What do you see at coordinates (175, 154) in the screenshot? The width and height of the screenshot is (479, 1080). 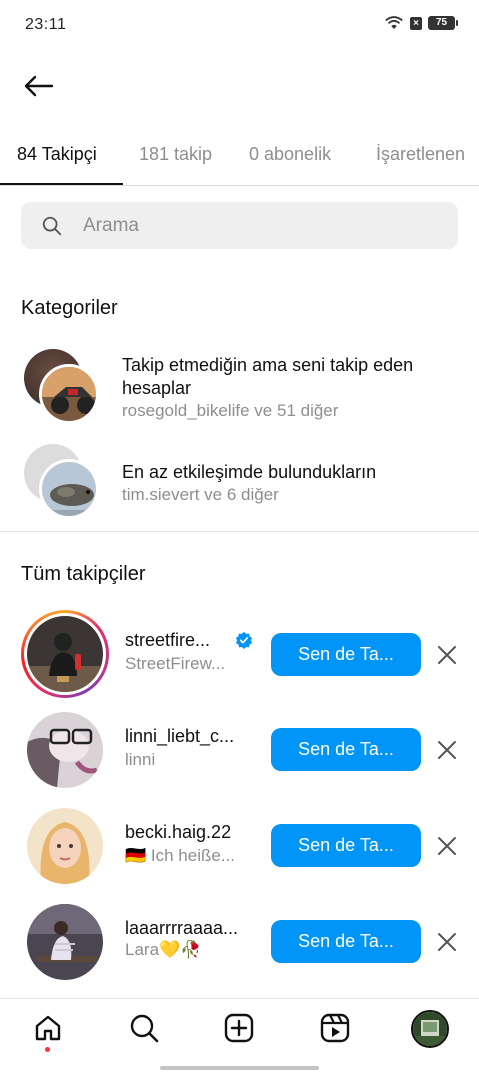 I see `tab-following: 181 takip` at bounding box center [175, 154].